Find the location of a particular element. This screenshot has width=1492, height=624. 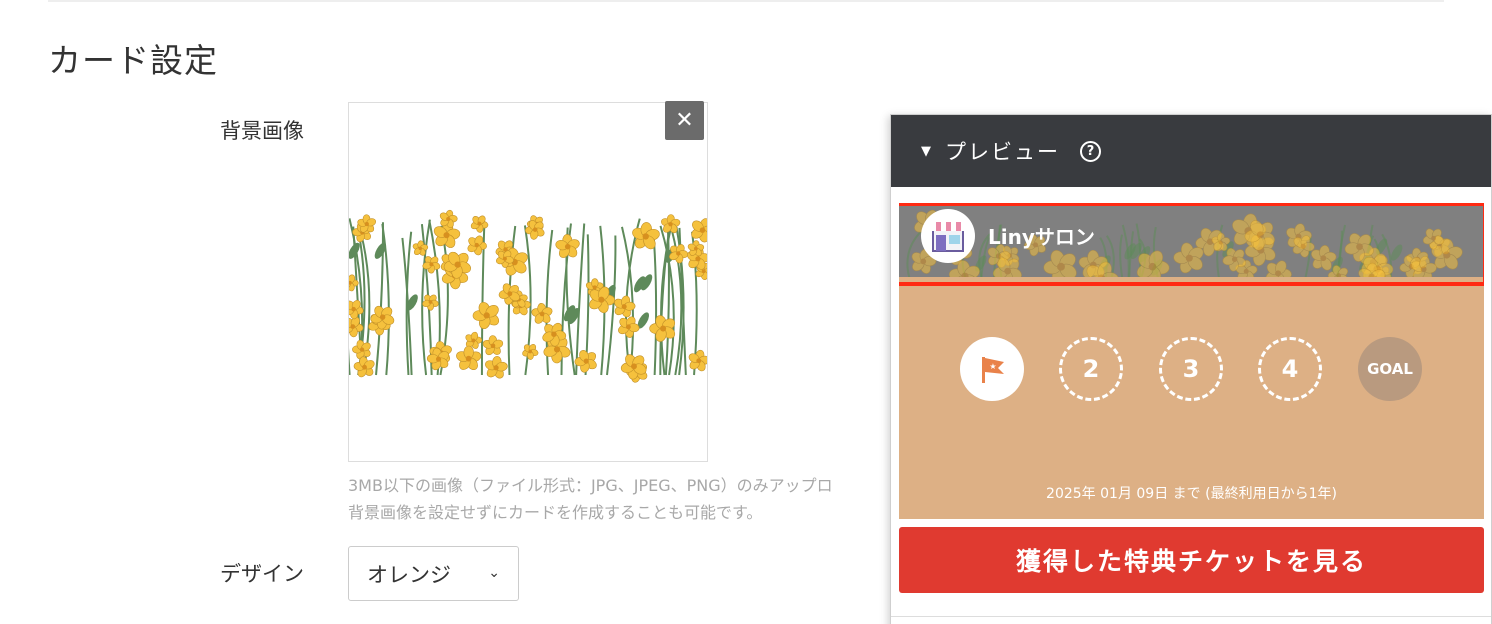

stamp-slot-2: 2 is located at coordinates (1091, 369).